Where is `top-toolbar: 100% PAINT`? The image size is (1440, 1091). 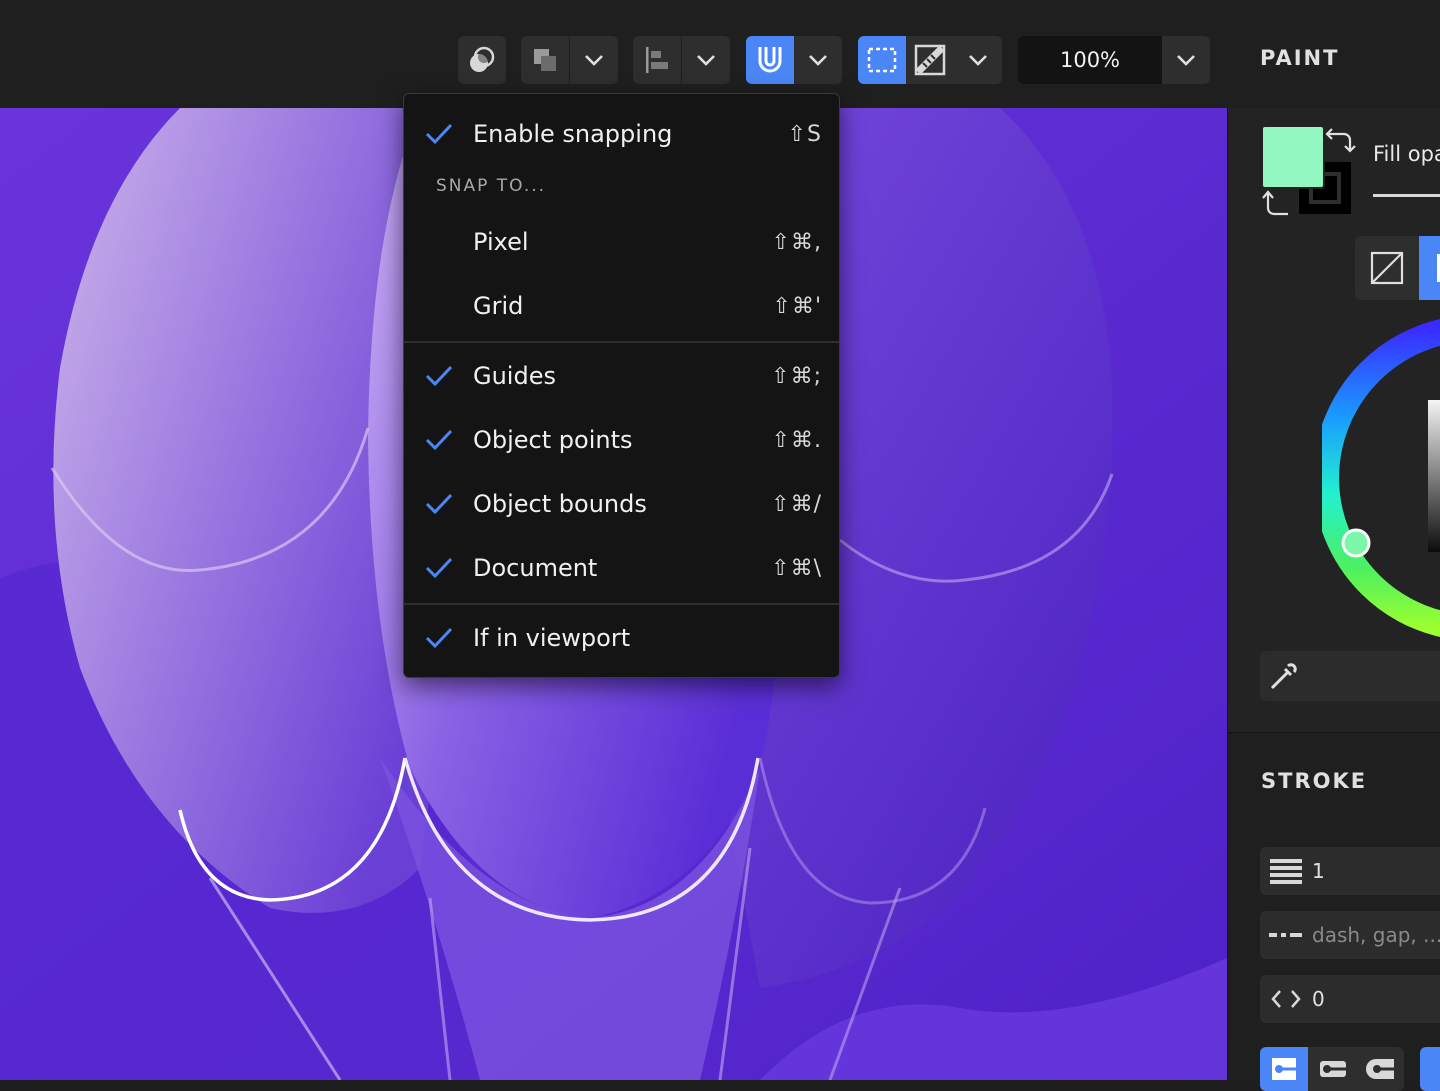
top-toolbar: 100% PAINT is located at coordinates (720, 54).